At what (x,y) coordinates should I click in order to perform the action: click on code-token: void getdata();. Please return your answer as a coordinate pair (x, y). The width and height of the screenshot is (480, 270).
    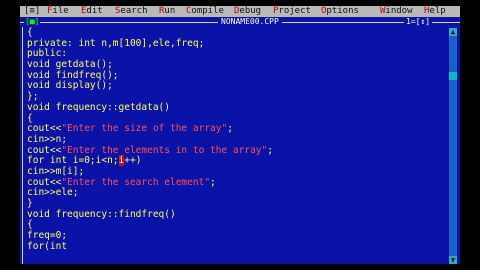
    Looking at the image, I should click on (70, 65).